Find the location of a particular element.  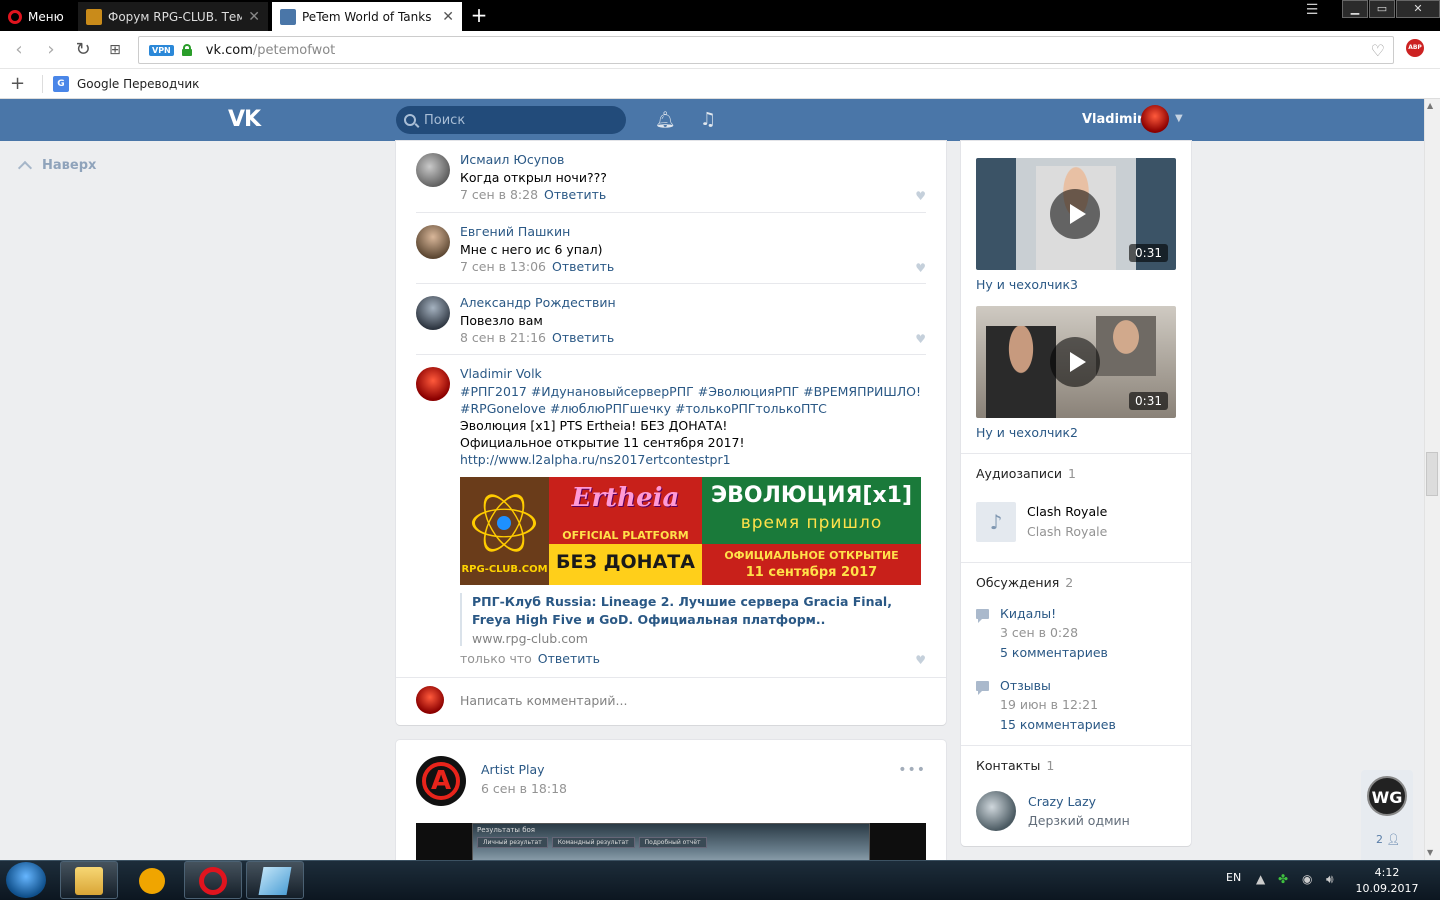

audio-artist: Clash Royale is located at coordinates (1067, 531).